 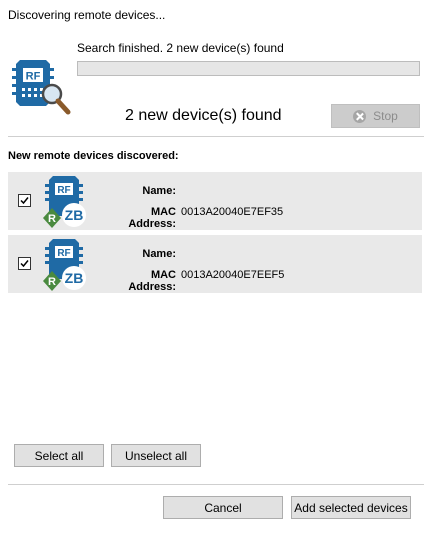 I want to click on stop-button: Stop, so click(x=375, y=116).